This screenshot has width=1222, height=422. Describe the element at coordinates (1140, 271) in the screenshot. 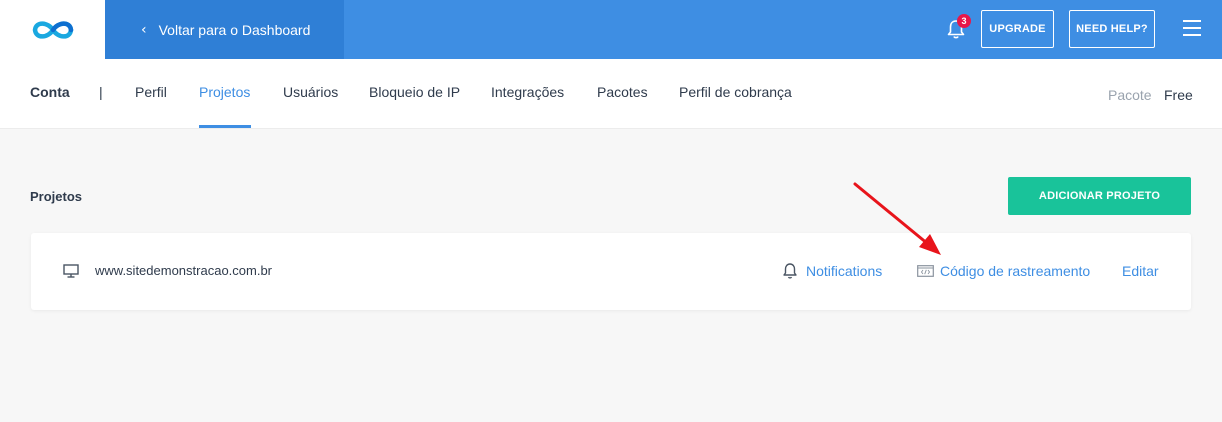

I see `edit-project-link: Editar` at that location.